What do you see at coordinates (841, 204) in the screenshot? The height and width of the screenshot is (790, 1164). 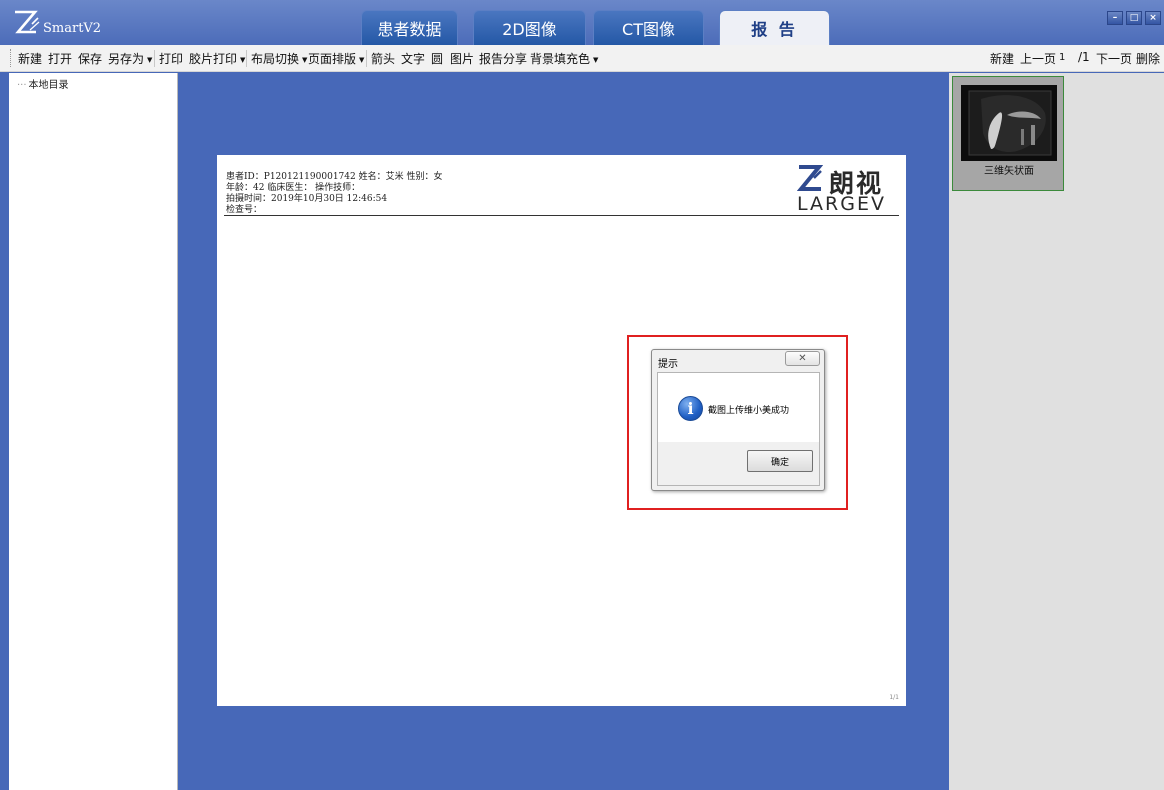 I see `brand-name-english: LARGEV` at bounding box center [841, 204].